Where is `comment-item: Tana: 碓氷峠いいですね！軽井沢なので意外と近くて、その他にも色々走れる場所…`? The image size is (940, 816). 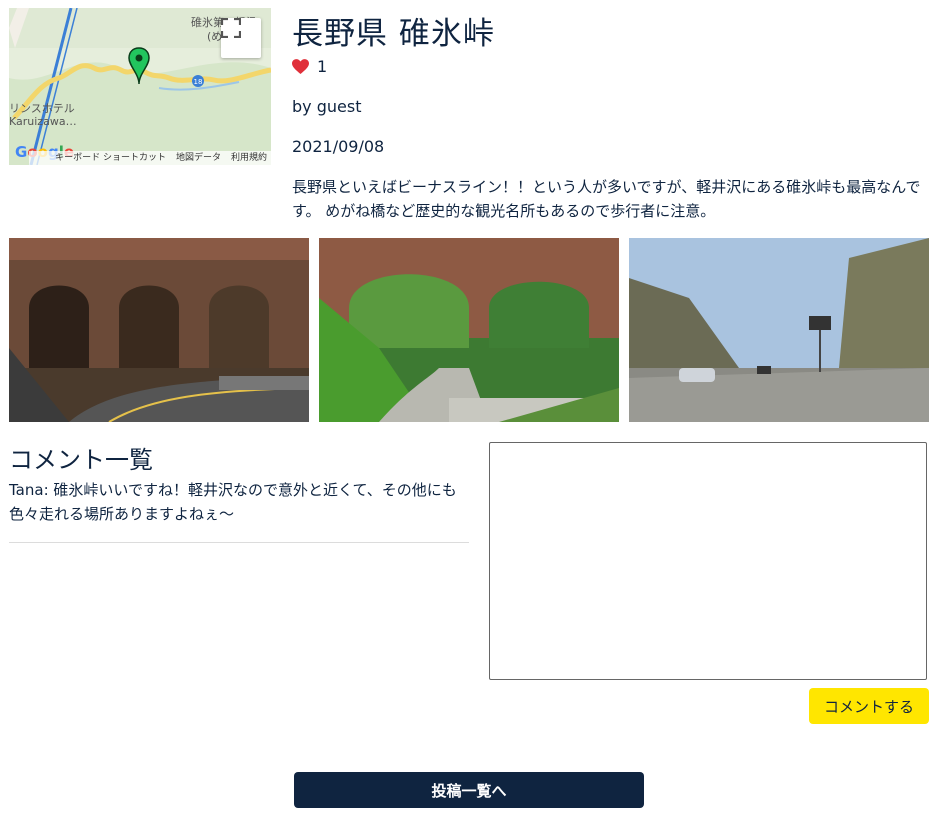 comment-item: Tana: 碓氷峠いいですね！軽井沢なので意外と近くて、その他にも色々走れる場所… is located at coordinates (239, 510).